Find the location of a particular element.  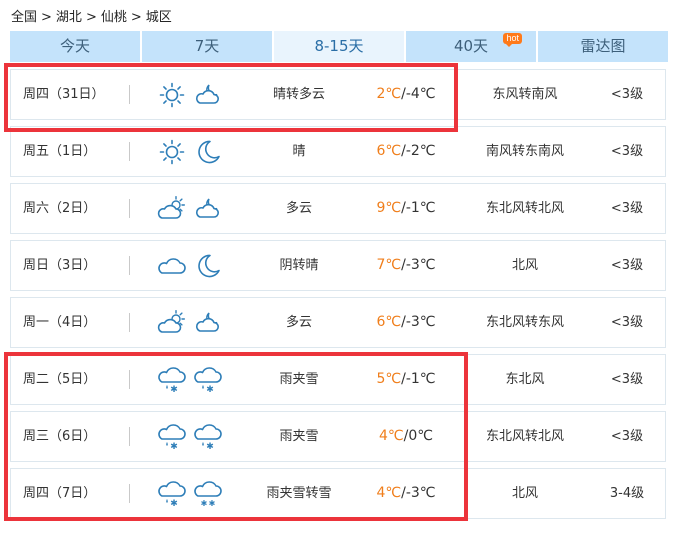

wind-direction: 南风转东南风 is located at coordinates (524, 151).